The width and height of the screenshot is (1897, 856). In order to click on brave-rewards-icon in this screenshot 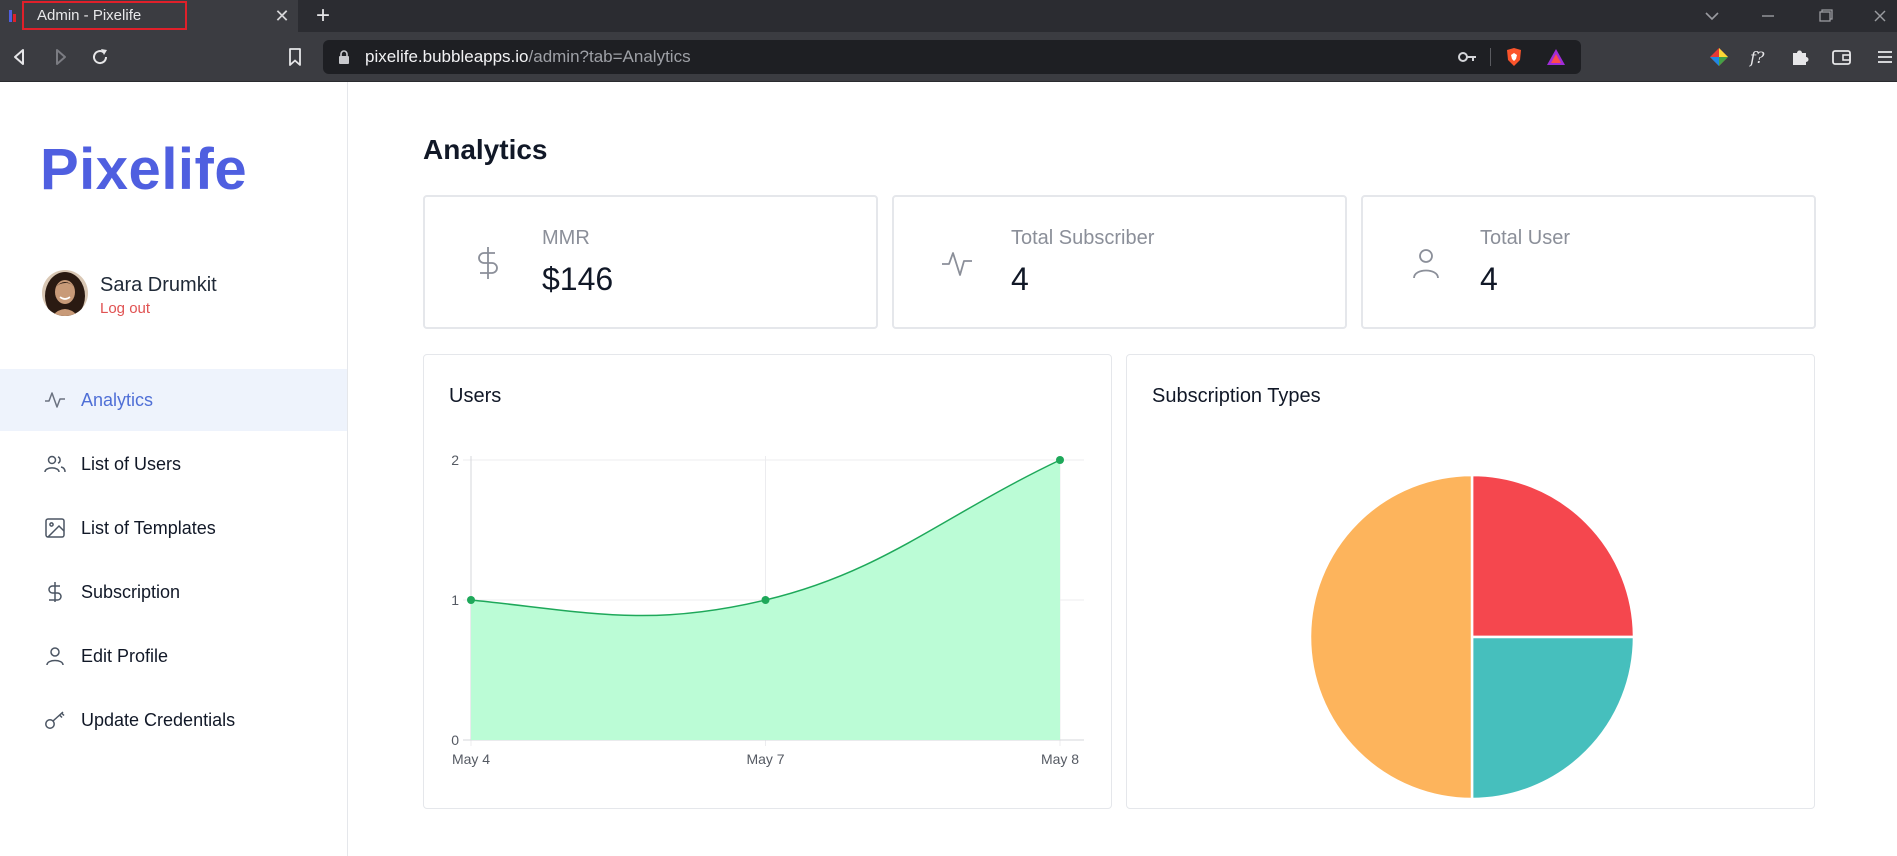, I will do `click(1556, 57)`.